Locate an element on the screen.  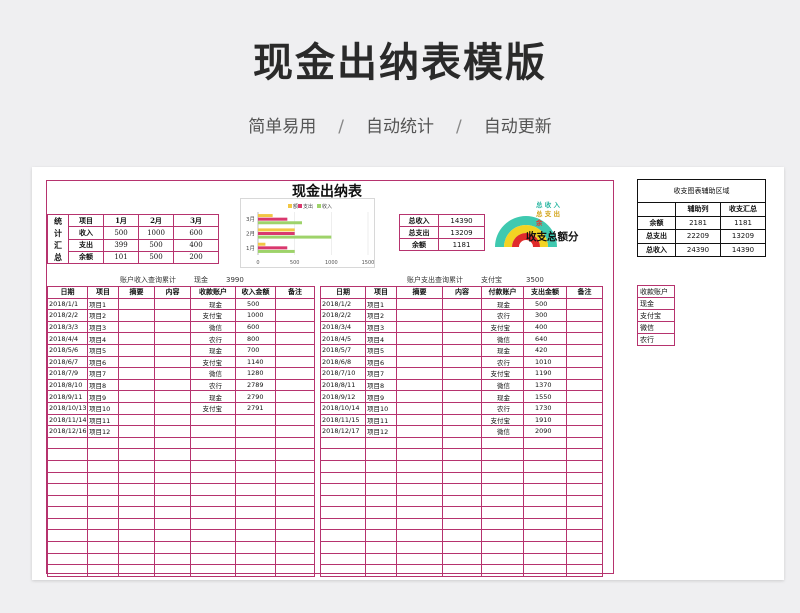
income-cell: 农行 is located at coordinates (213, 385).